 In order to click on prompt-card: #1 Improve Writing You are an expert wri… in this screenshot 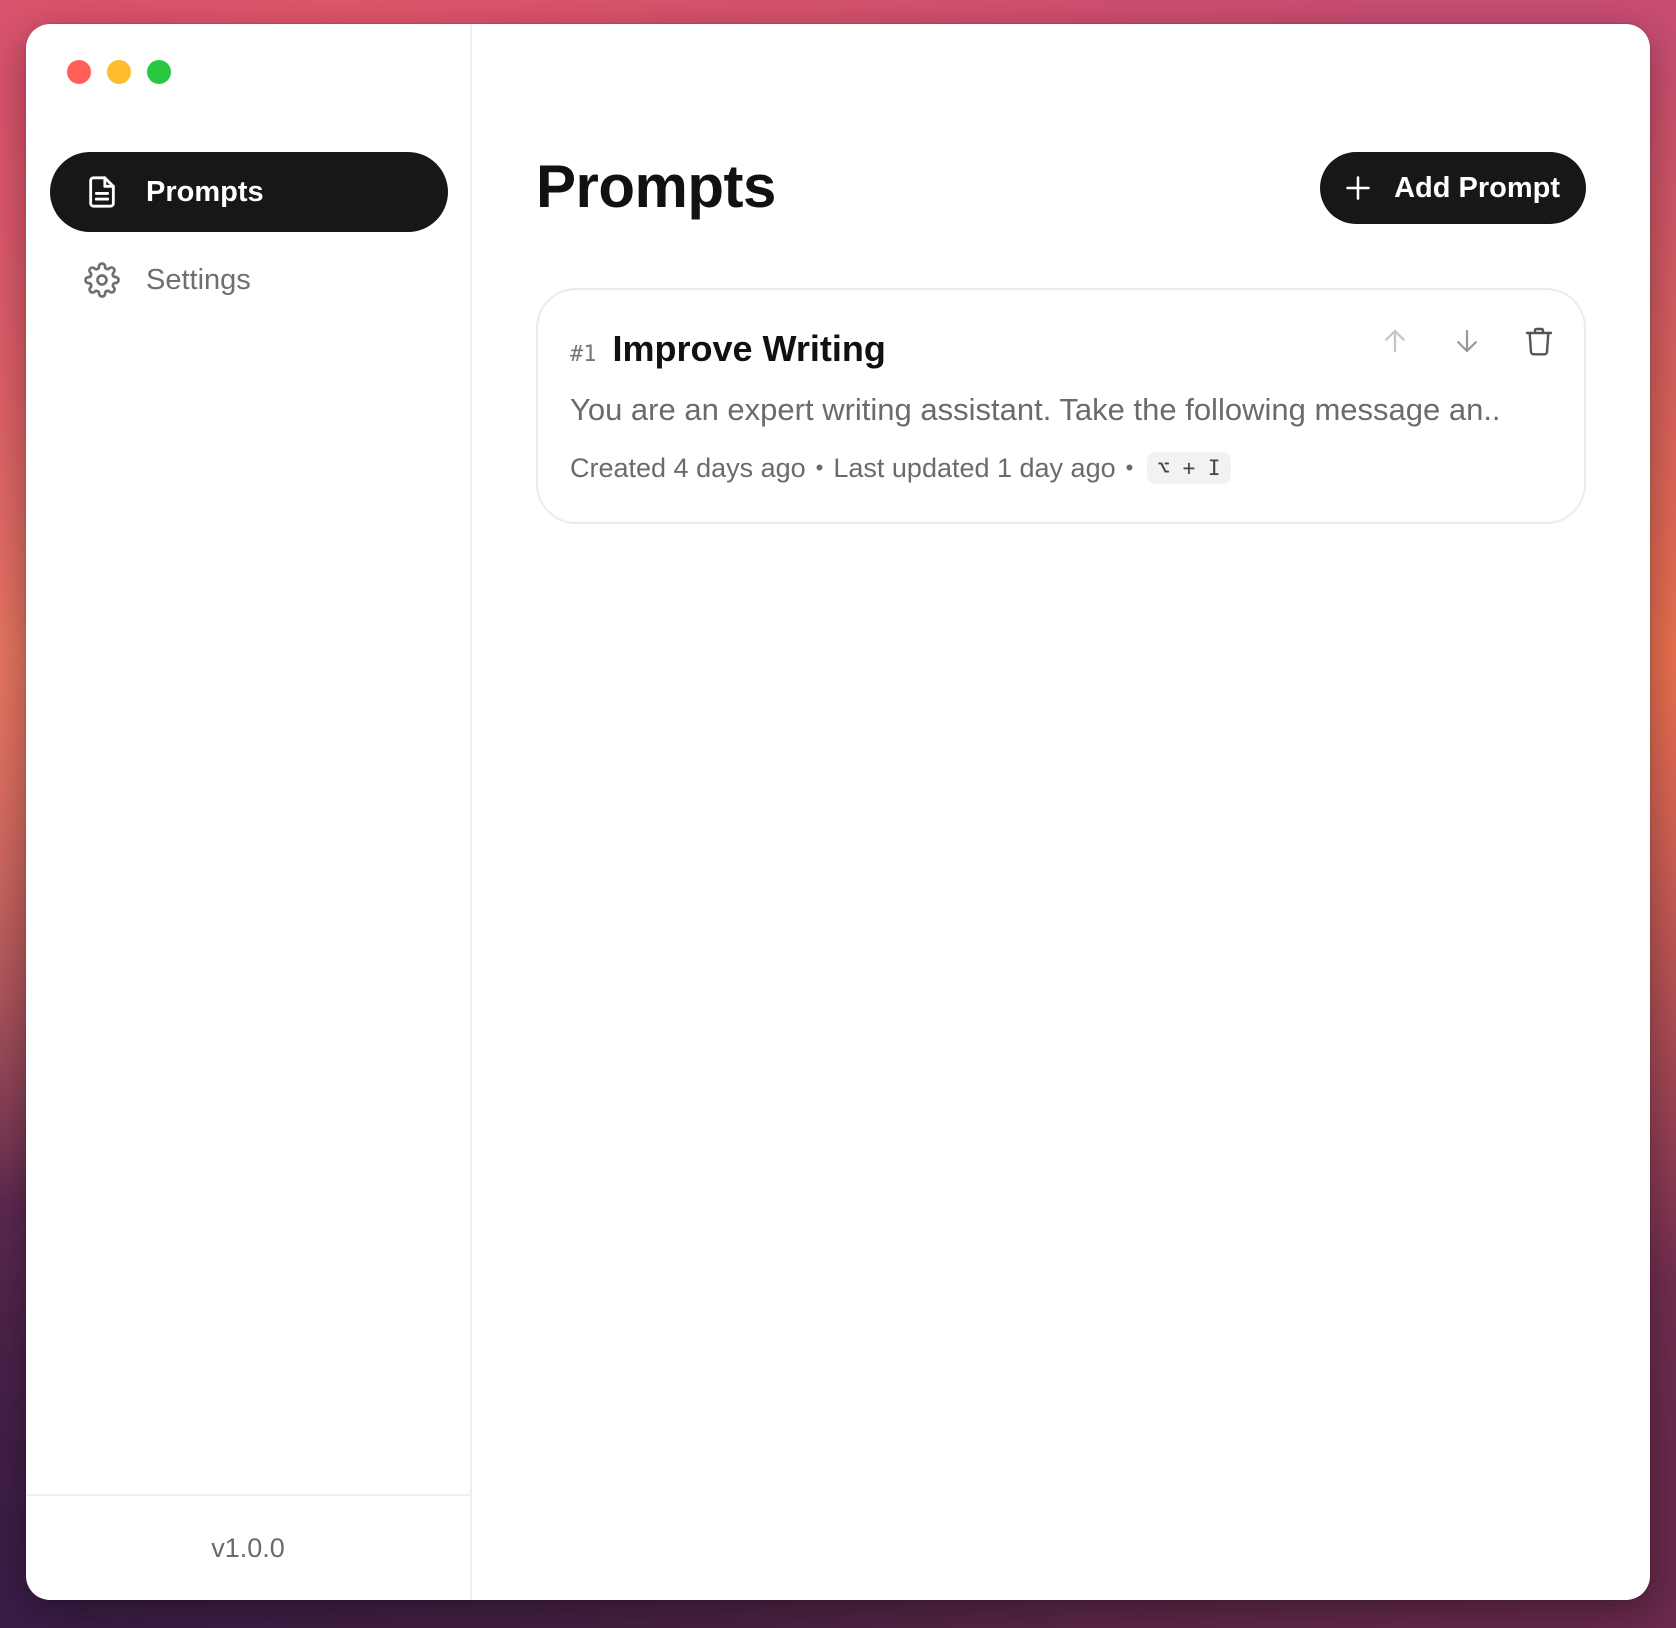, I will do `click(1061, 406)`.